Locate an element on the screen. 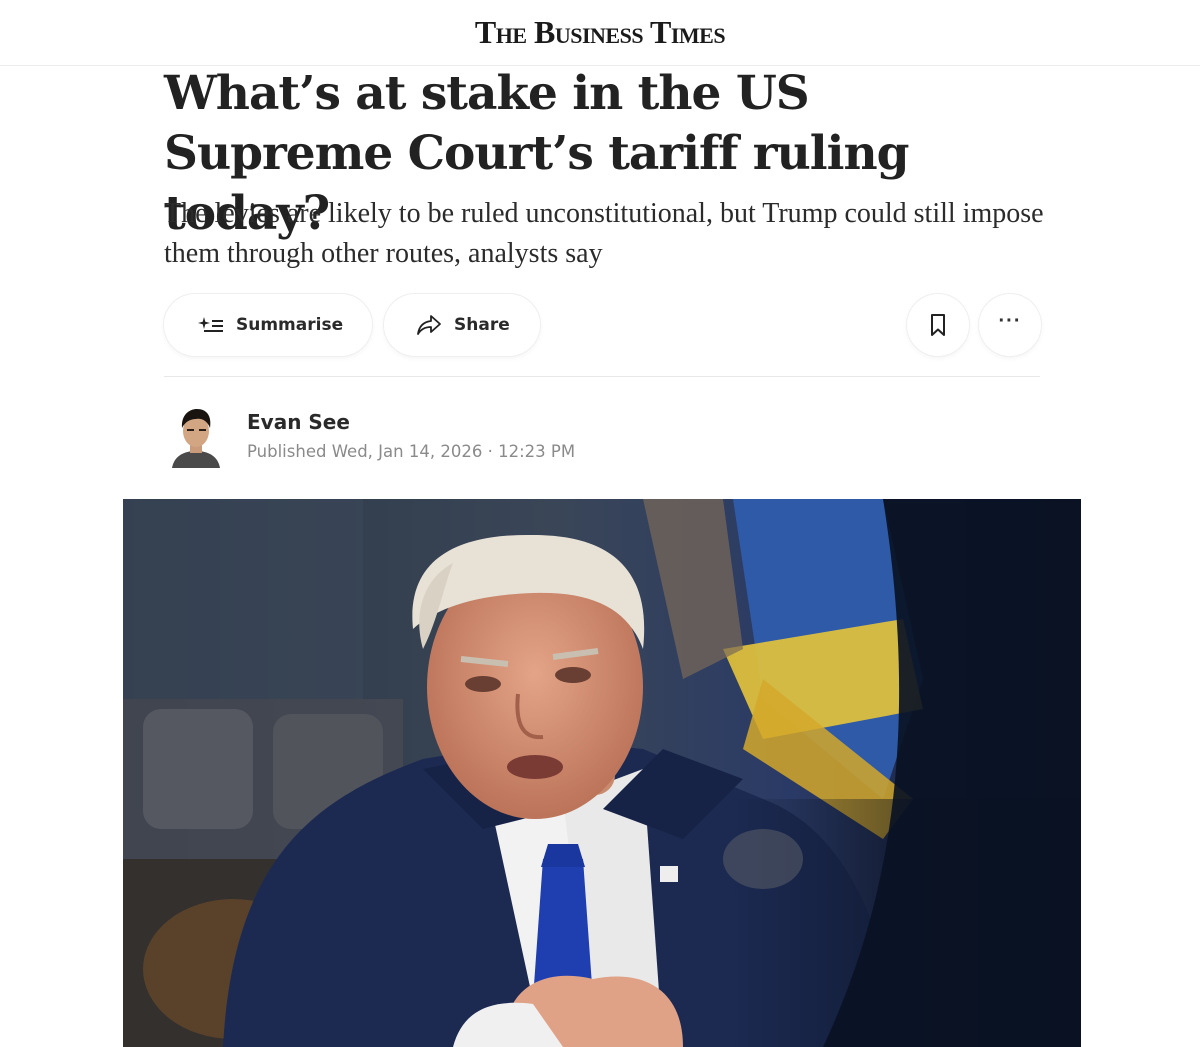 The height and width of the screenshot is (1047, 1200). published-time: 12:23 PM is located at coordinates (537, 451).